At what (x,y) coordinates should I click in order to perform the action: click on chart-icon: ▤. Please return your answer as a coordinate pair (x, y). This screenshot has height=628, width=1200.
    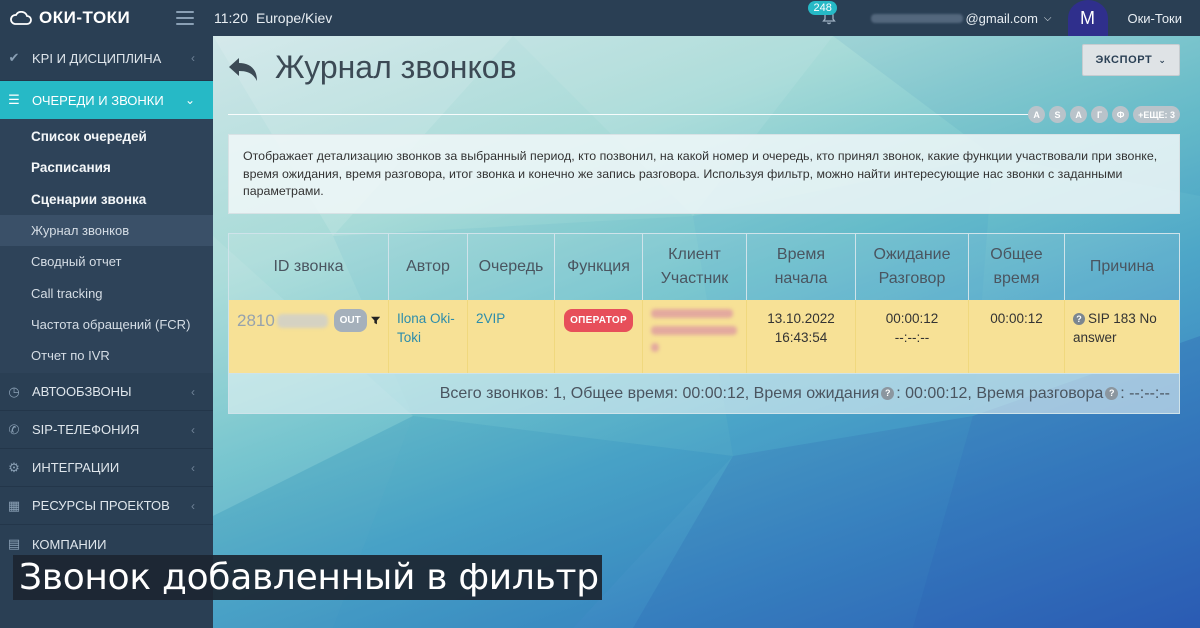
    Looking at the image, I should click on (14, 544).